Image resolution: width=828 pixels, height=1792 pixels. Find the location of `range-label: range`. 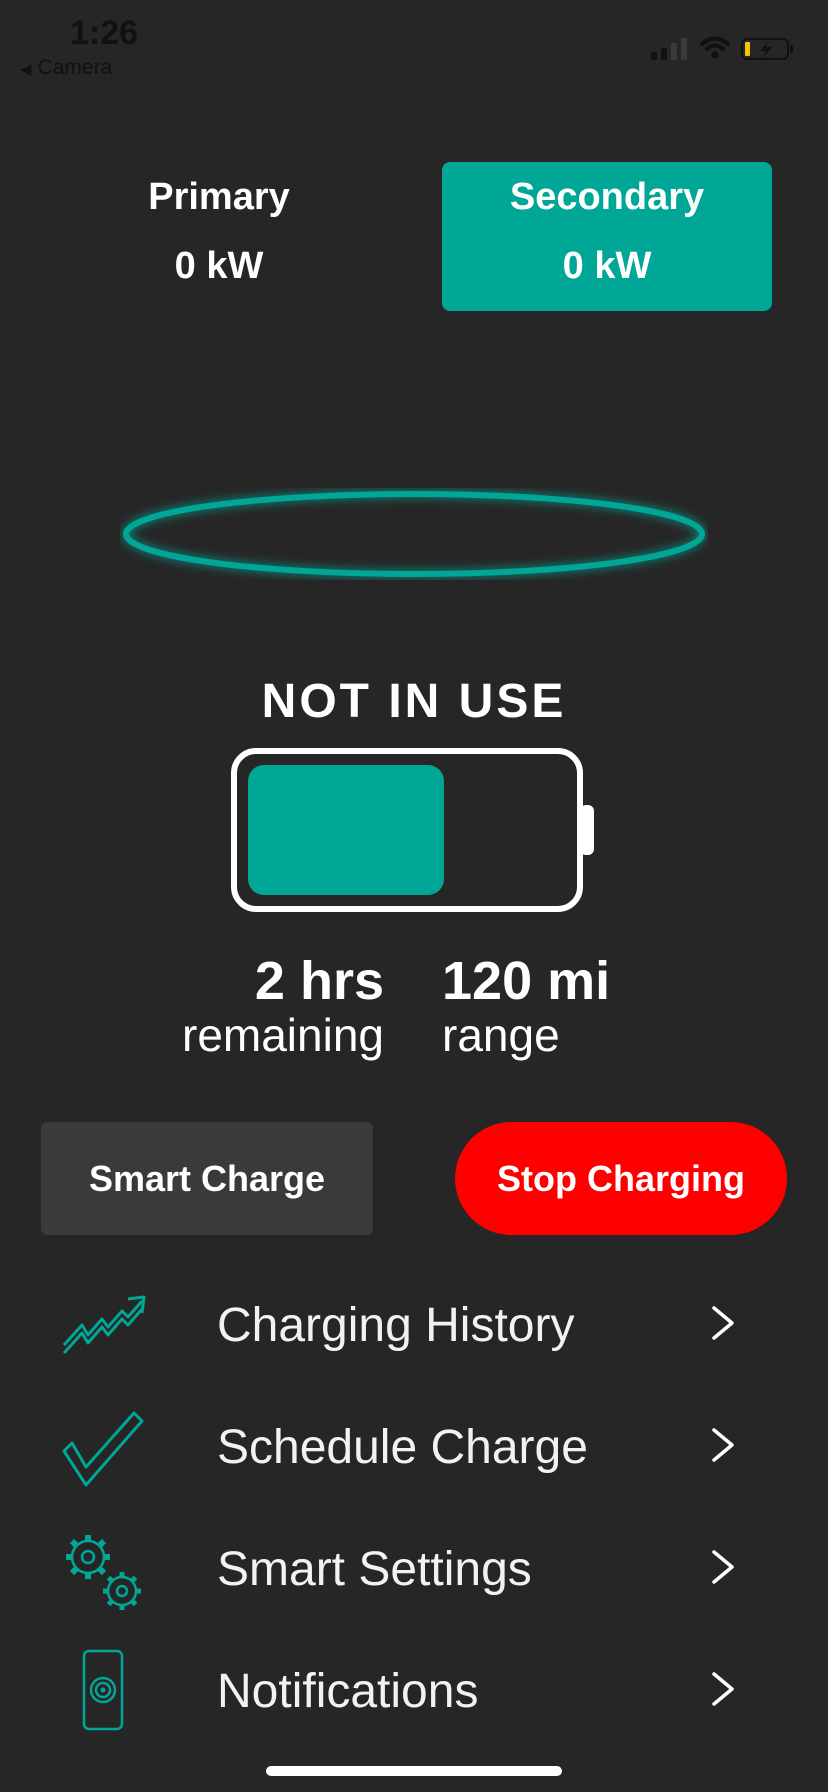

range-label: range is located at coordinates (501, 1035).